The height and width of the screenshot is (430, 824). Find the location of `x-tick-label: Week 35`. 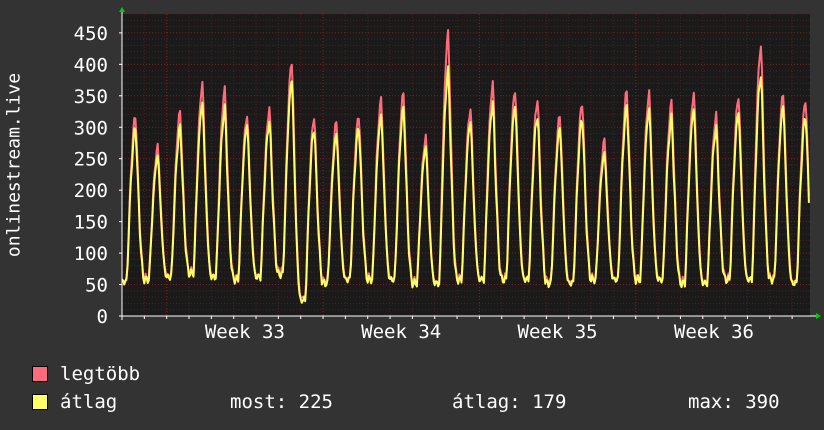

x-tick-label: Week 35 is located at coordinates (558, 332).